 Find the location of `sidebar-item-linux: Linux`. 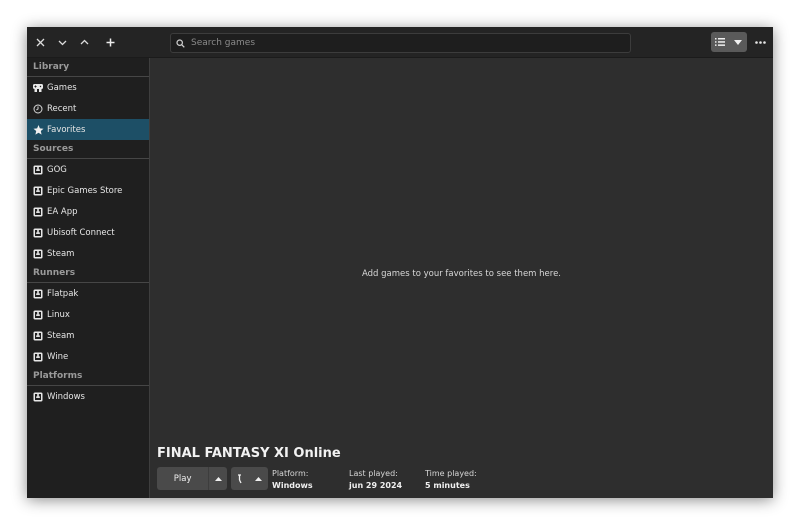

sidebar-item-linux: Linux is located at coordinates (88, 314).